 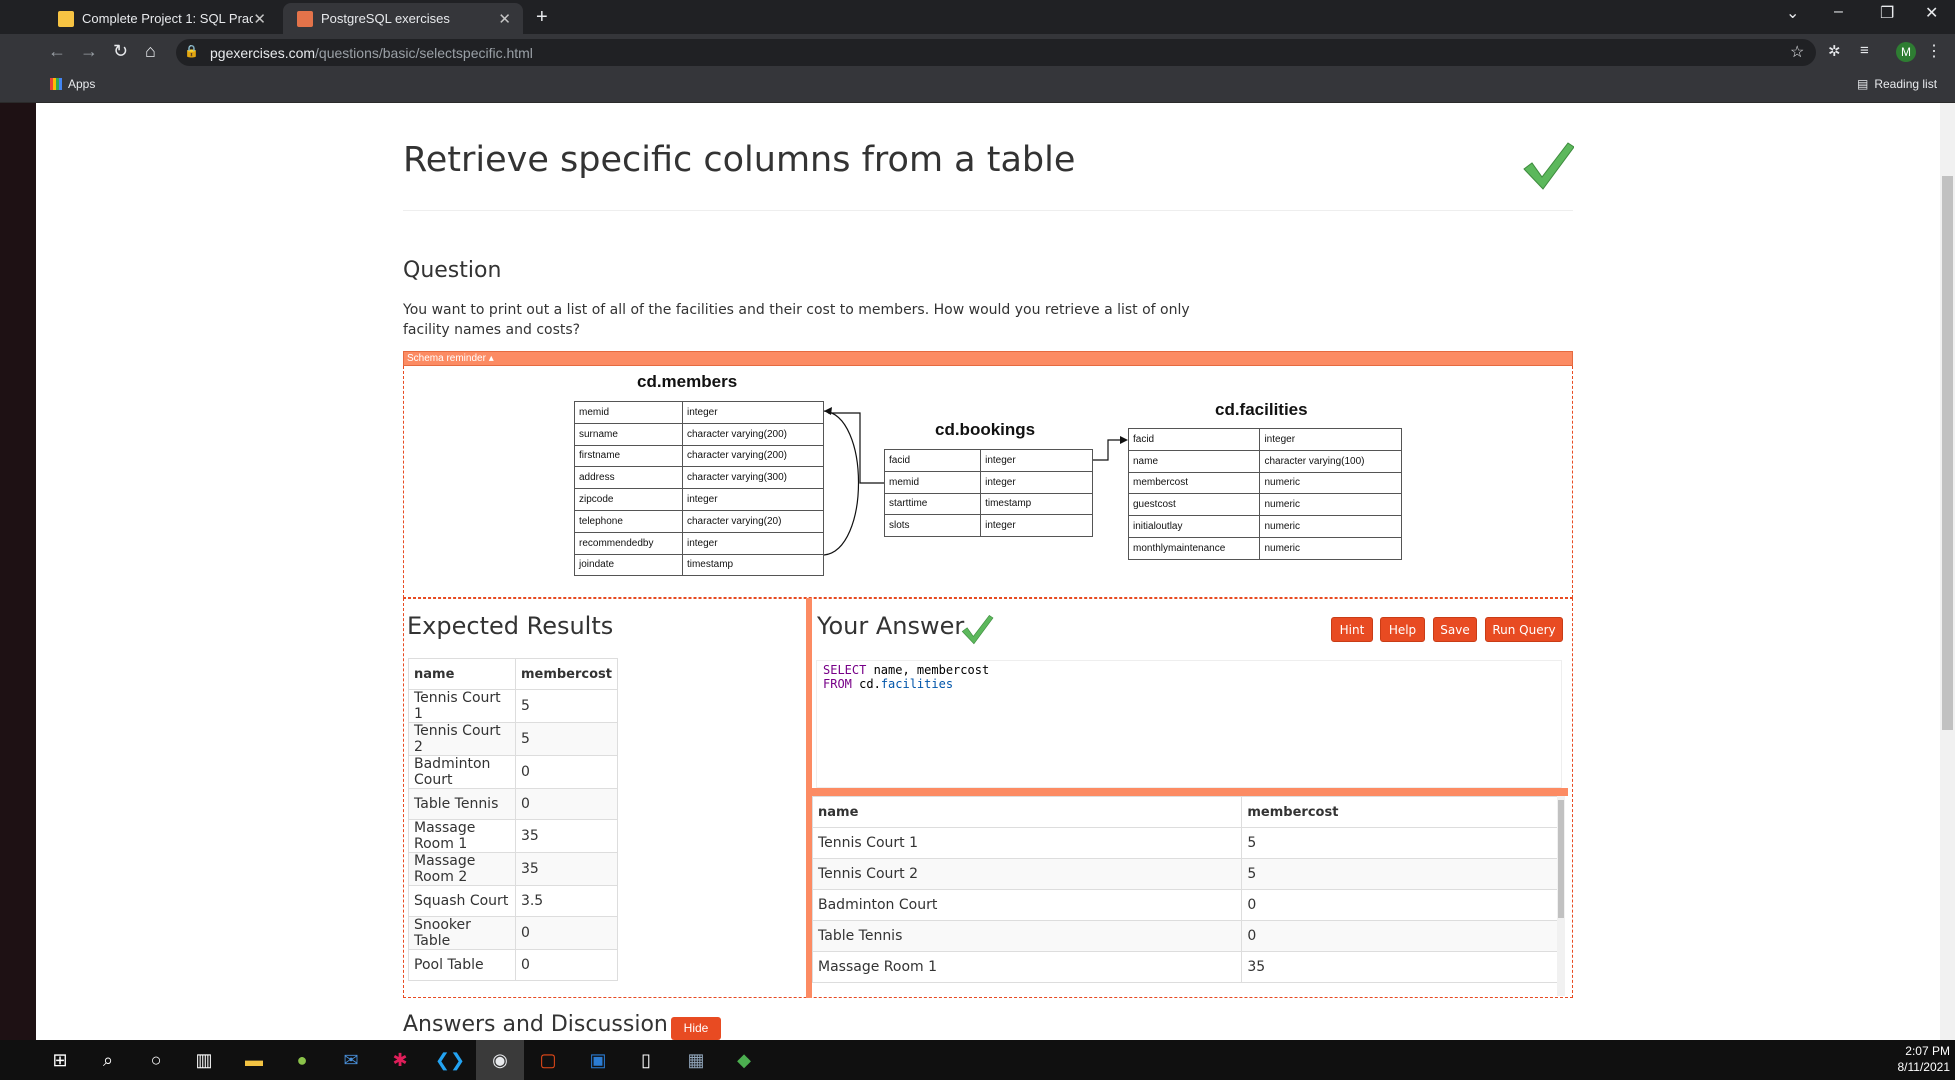 I want to click on column-name: membercost, so click(x=1194, y=483).